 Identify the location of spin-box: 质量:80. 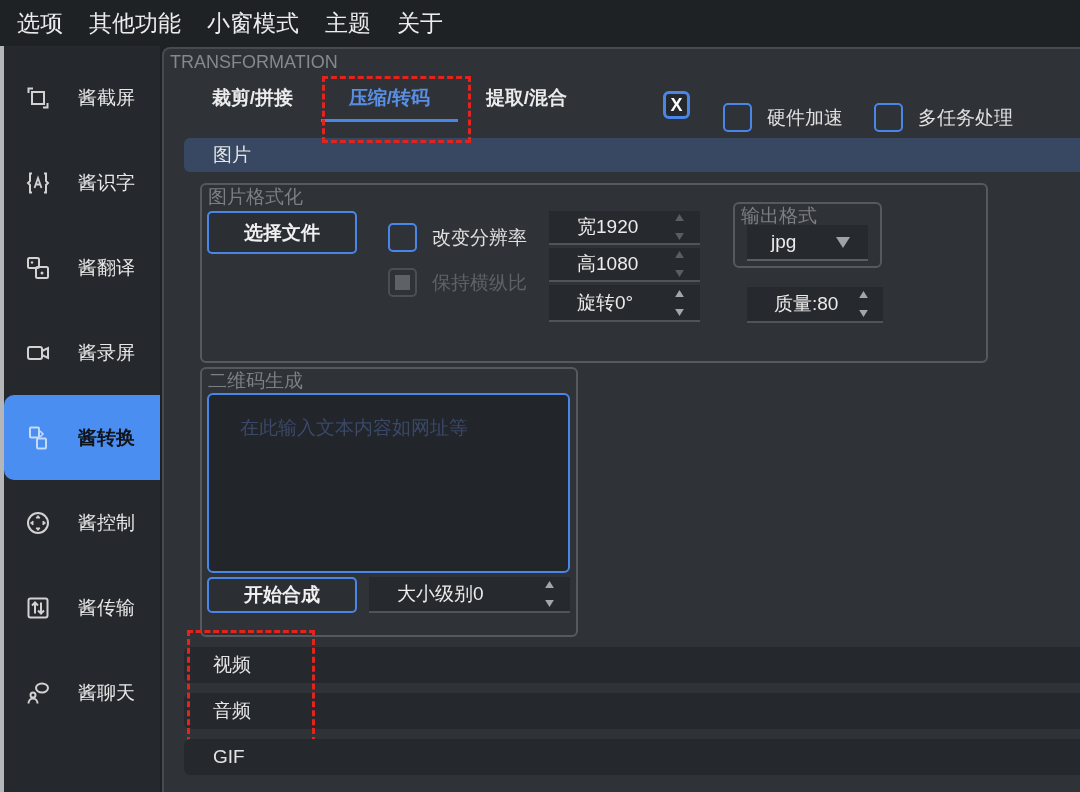
(815, 305).